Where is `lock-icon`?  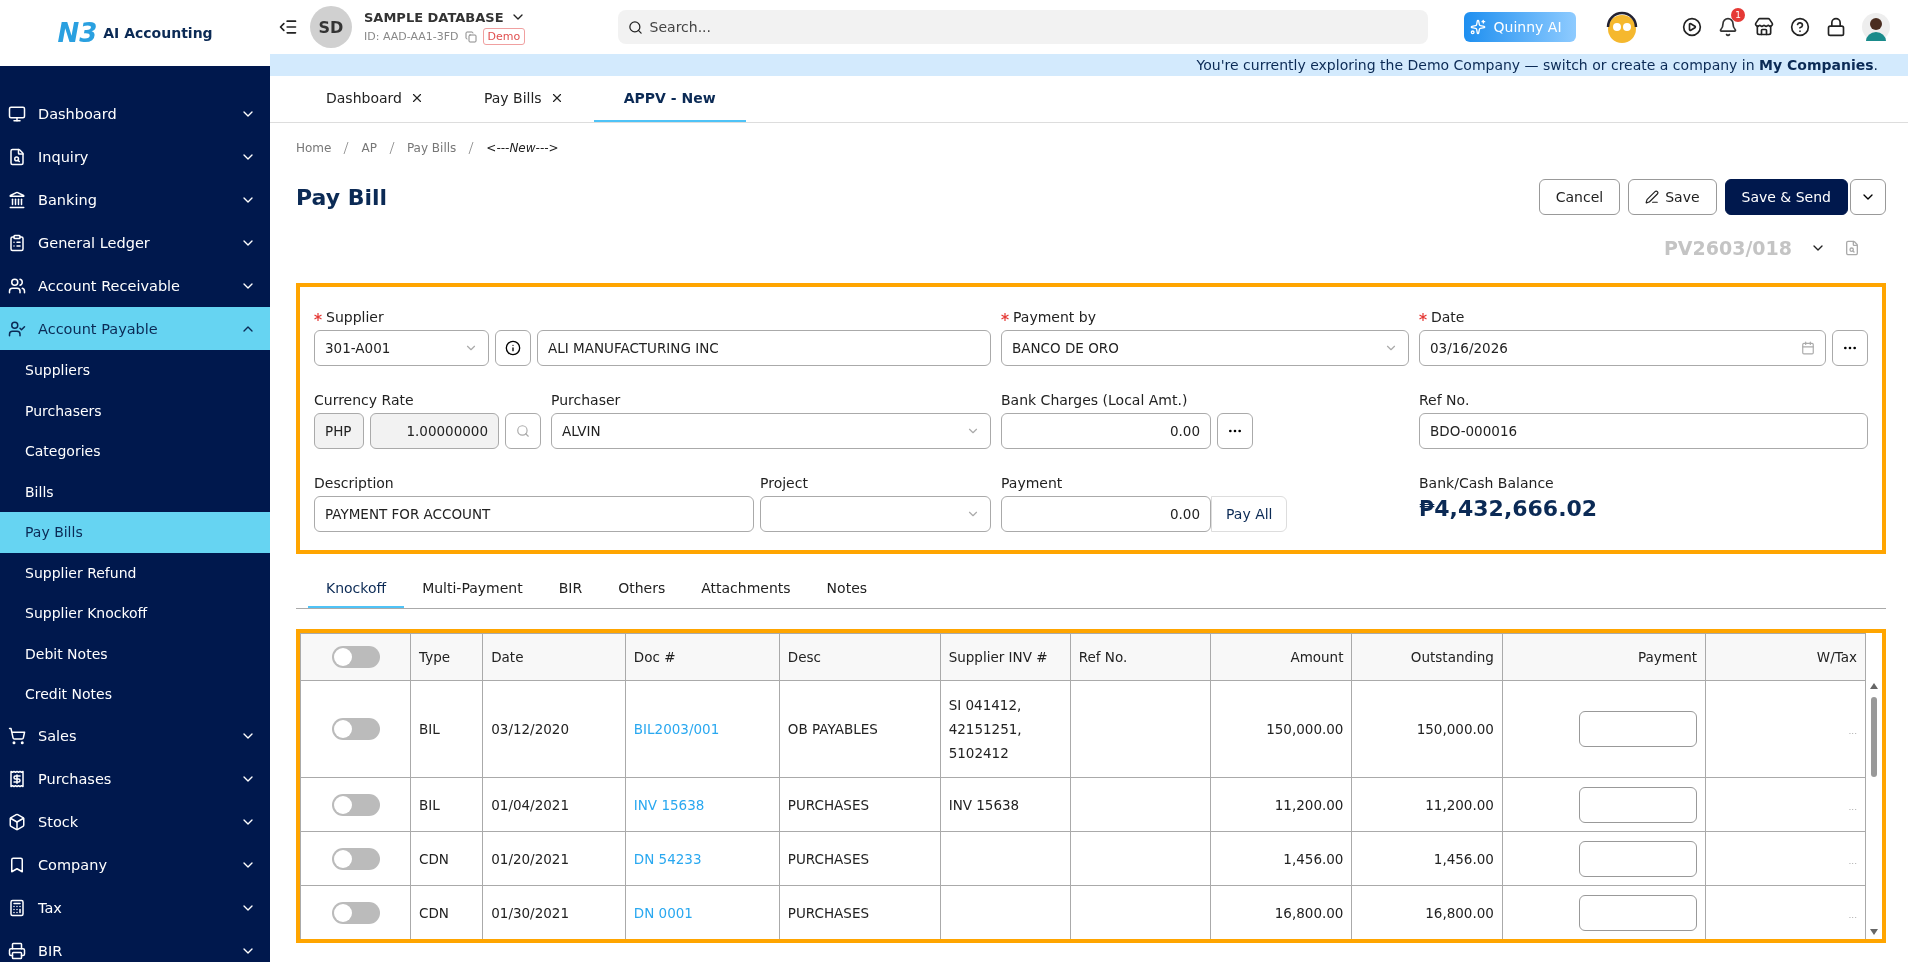 lock-icon is located at coordinates (1836, 27).